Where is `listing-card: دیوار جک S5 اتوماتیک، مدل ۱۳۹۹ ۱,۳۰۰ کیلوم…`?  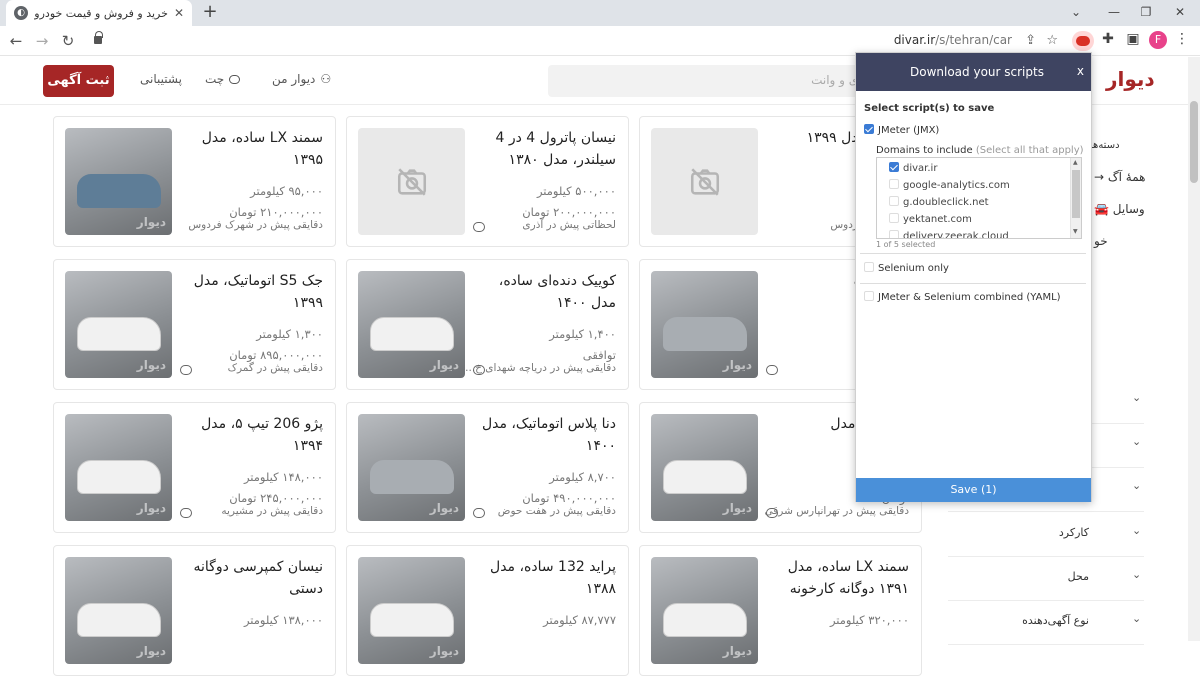 listing-card: دیوار جک S5 اتوماتیک، مدل ۱۳۹۹ ۱,۳۰۰ کیلوم… is located at coordinates (194, 324).